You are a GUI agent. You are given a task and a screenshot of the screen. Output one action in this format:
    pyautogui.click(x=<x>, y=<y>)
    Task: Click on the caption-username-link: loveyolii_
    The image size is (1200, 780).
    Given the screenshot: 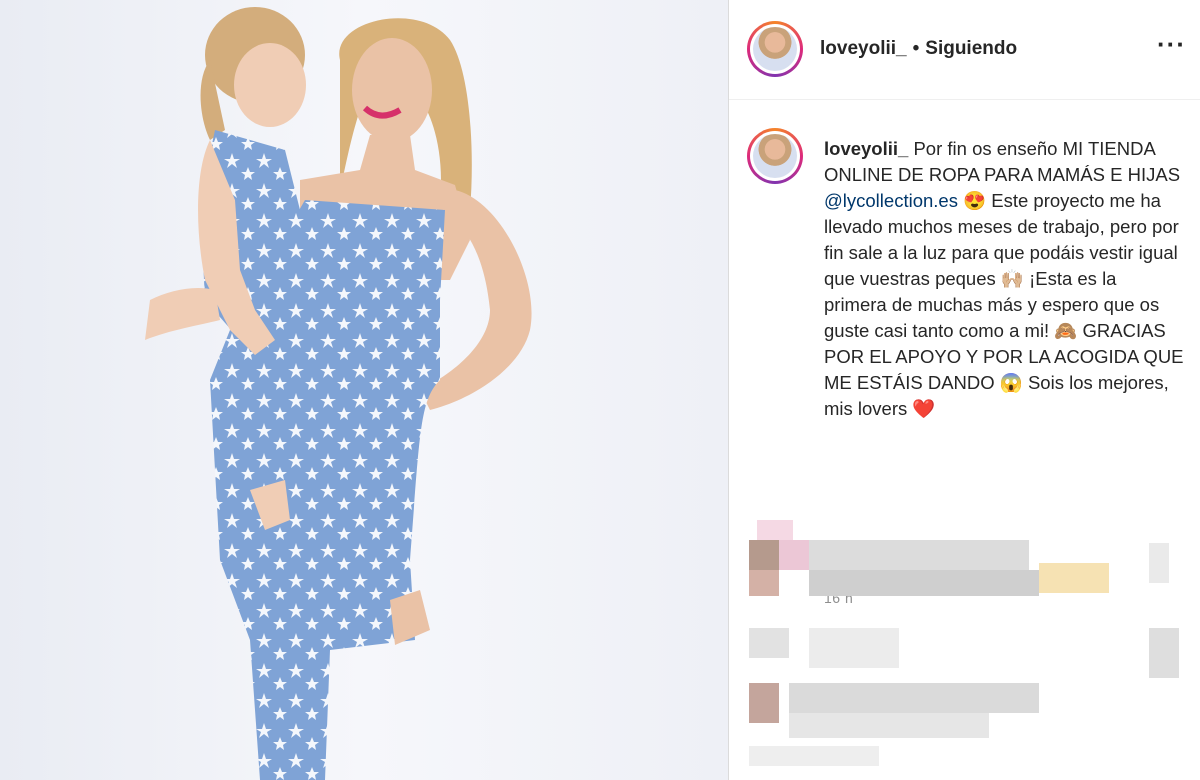 What is the action you would take?
    pyautogui.click(x=866, y=148)
    